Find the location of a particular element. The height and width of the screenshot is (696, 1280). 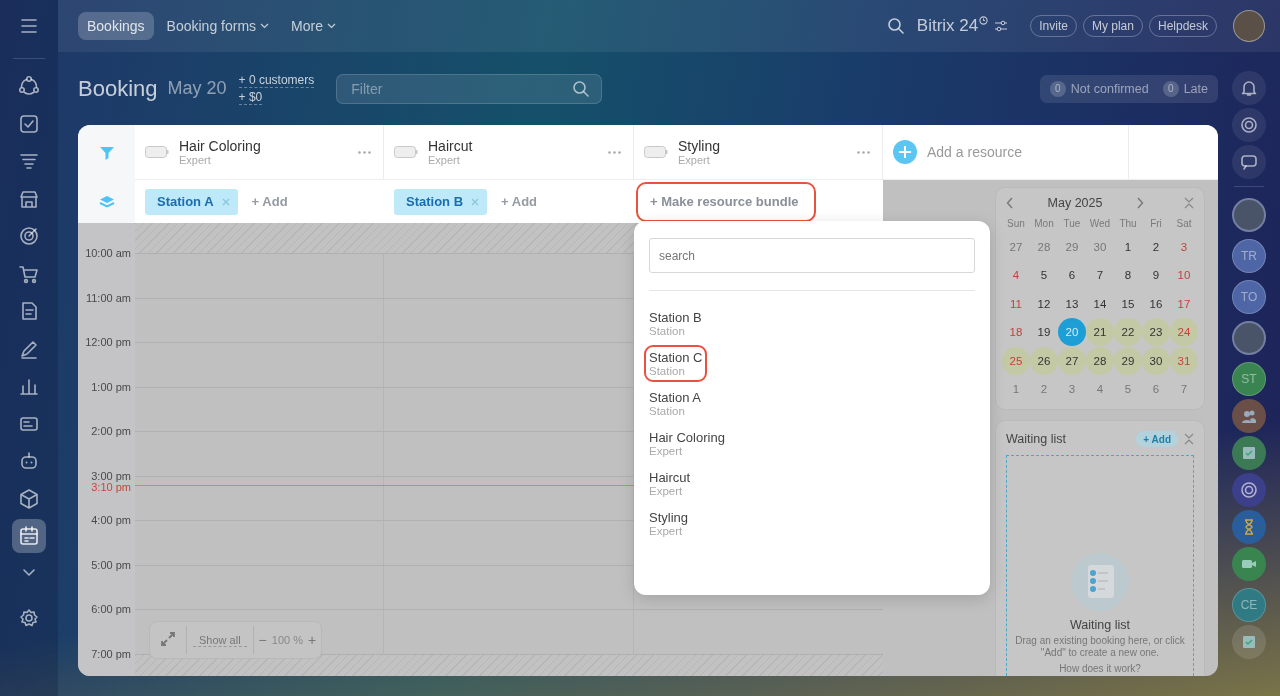

calendar-day: 14 is located at coordinates (1100, 303).